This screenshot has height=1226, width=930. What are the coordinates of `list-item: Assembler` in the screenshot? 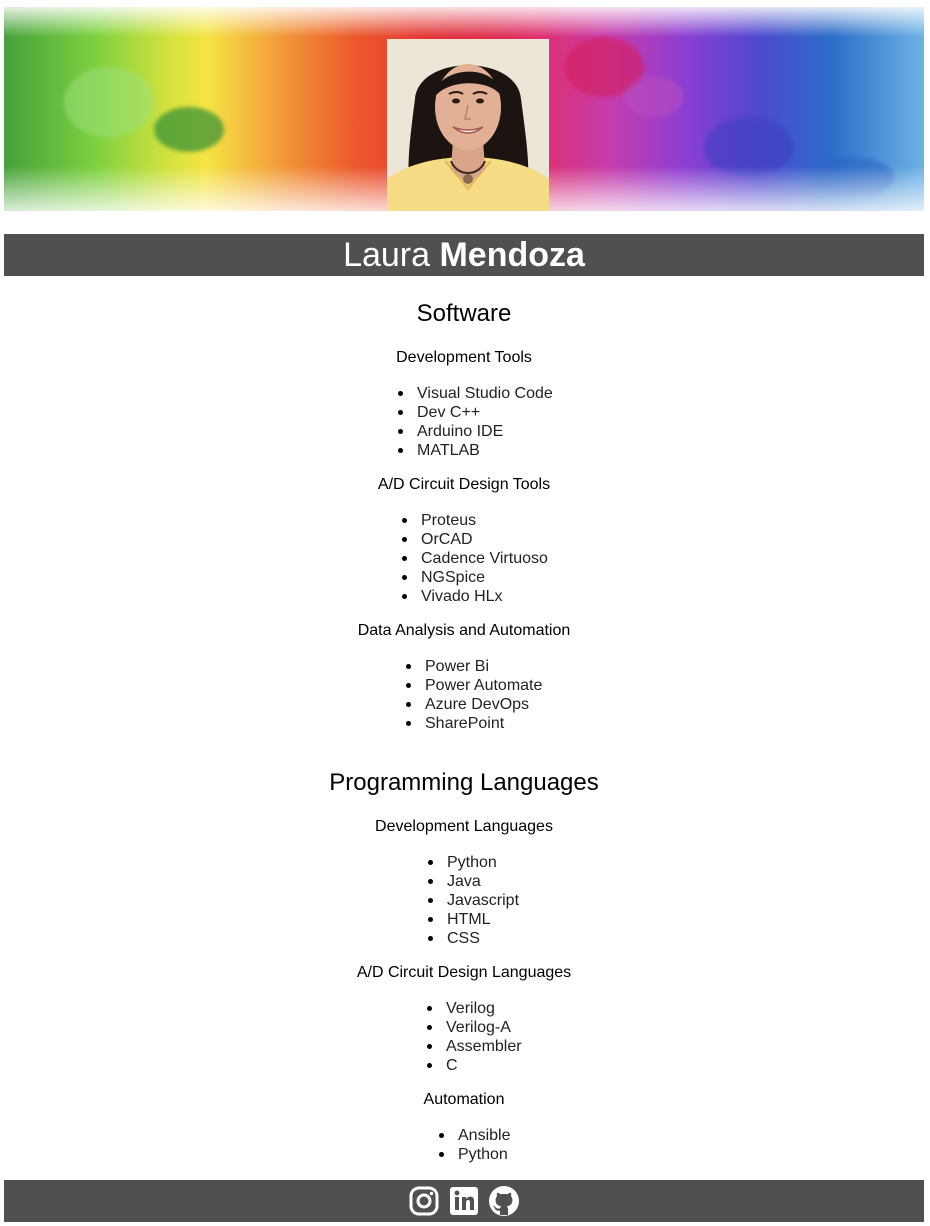 It's located at (473, 1046).